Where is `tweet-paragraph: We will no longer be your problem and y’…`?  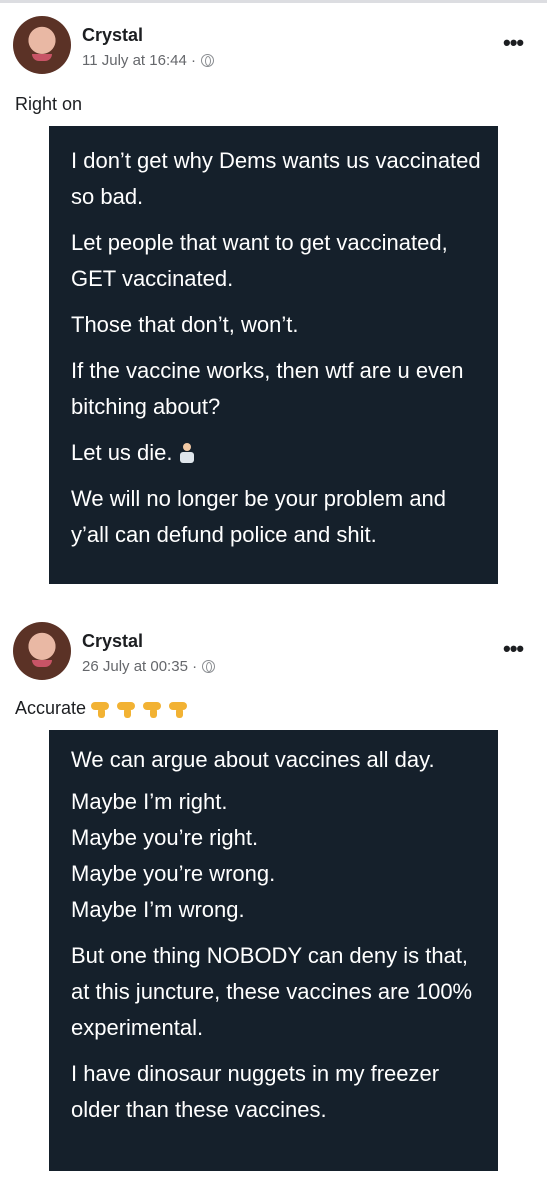
tweet-paragraph: We will no longer be your problem and y’… is located at coordinates (259, 516).